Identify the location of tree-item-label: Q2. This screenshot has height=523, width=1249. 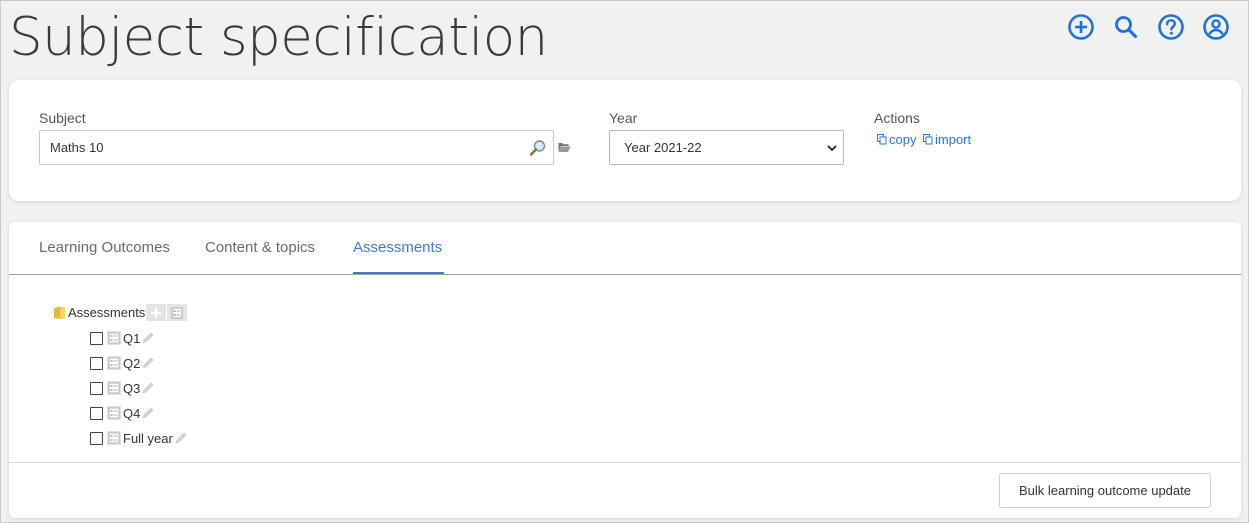
(131, 363).